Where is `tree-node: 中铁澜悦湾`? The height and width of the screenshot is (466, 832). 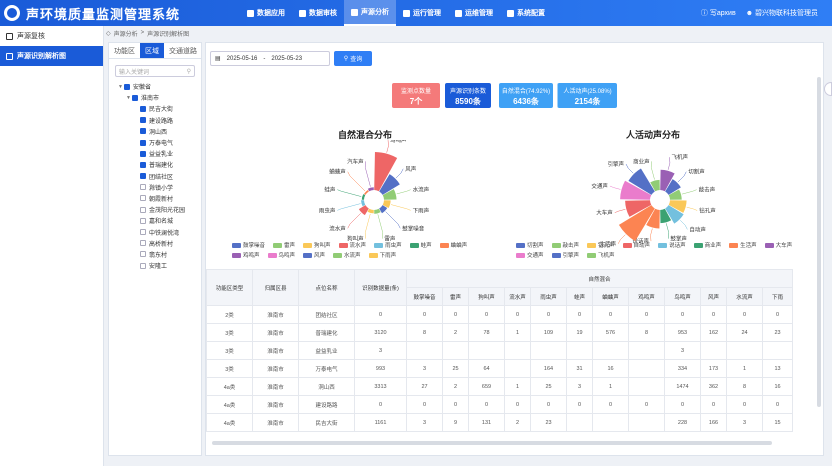
tree-node: 中铁澜悦湾 is located at coordinates (155, 231).